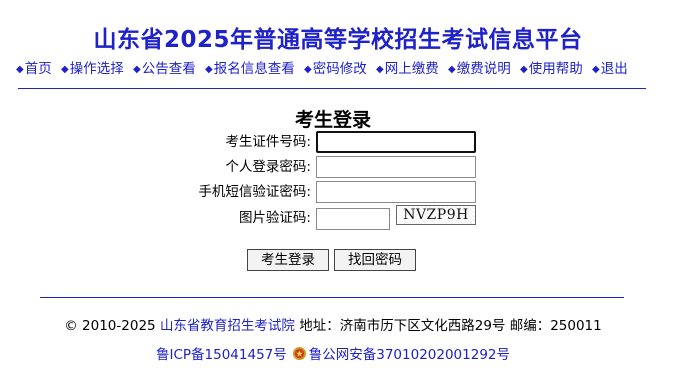 The image size is (676, 377). Describe the element at coordinates (92, 67) in the screenshot. I see `nav-item-operation-select: ◆操作选择` at that location.